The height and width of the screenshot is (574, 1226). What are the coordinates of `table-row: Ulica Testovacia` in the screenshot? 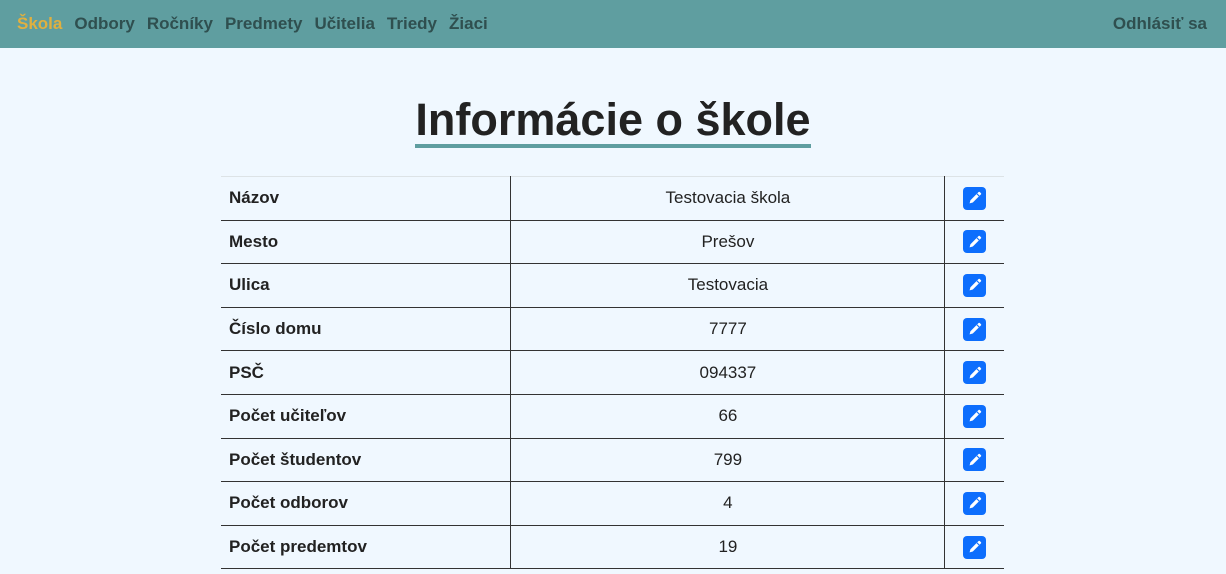 It's located at (612, 285).